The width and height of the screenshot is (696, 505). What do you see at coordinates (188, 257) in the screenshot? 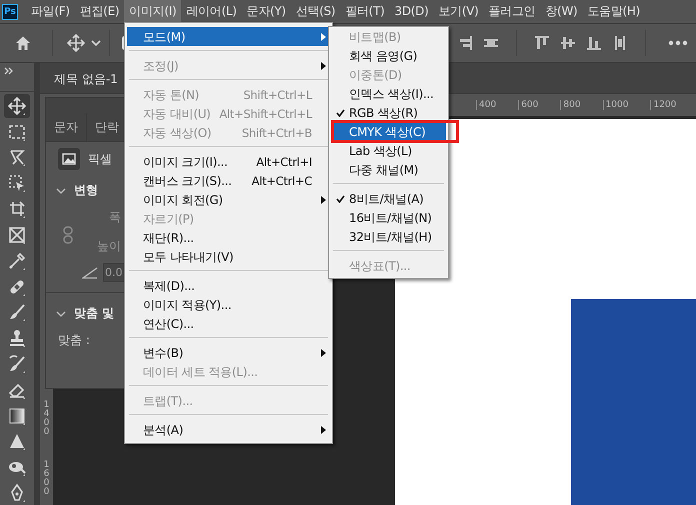
I see `menu-label: 모두 나타내기(V)` at bounding box center [188, 257].